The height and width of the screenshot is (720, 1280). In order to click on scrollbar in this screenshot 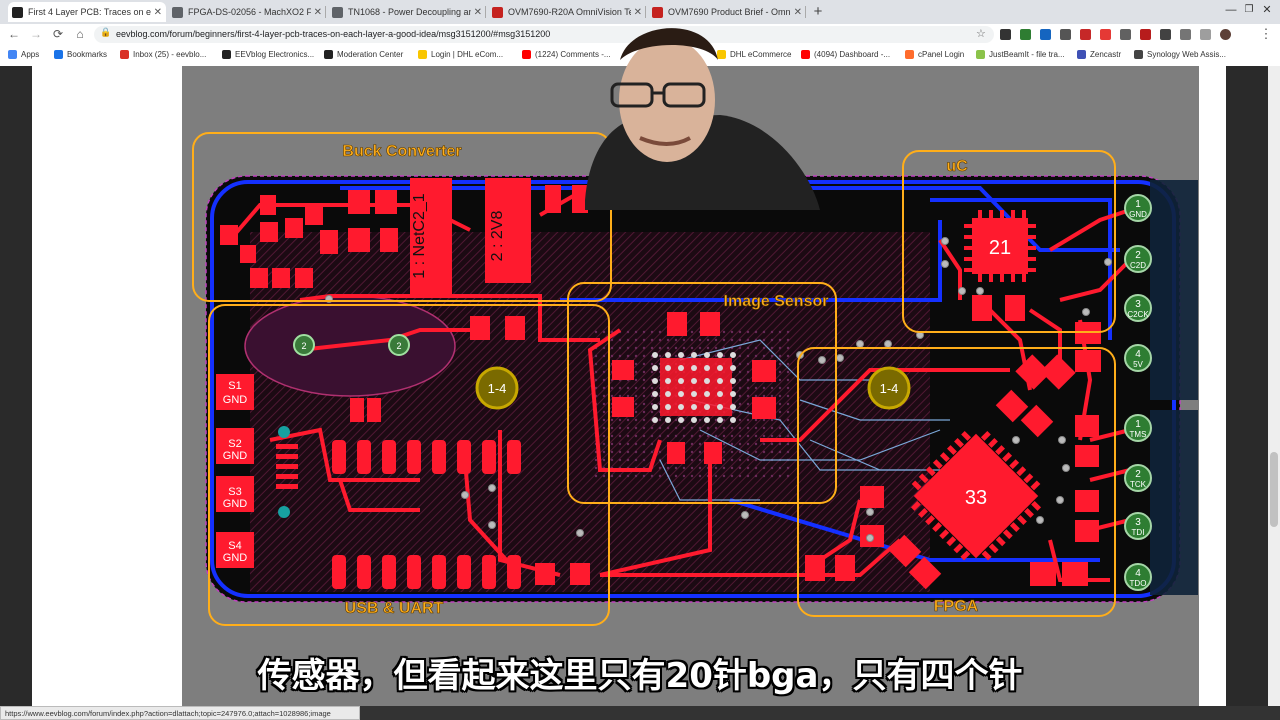, I will do `click(1274, 386)`.